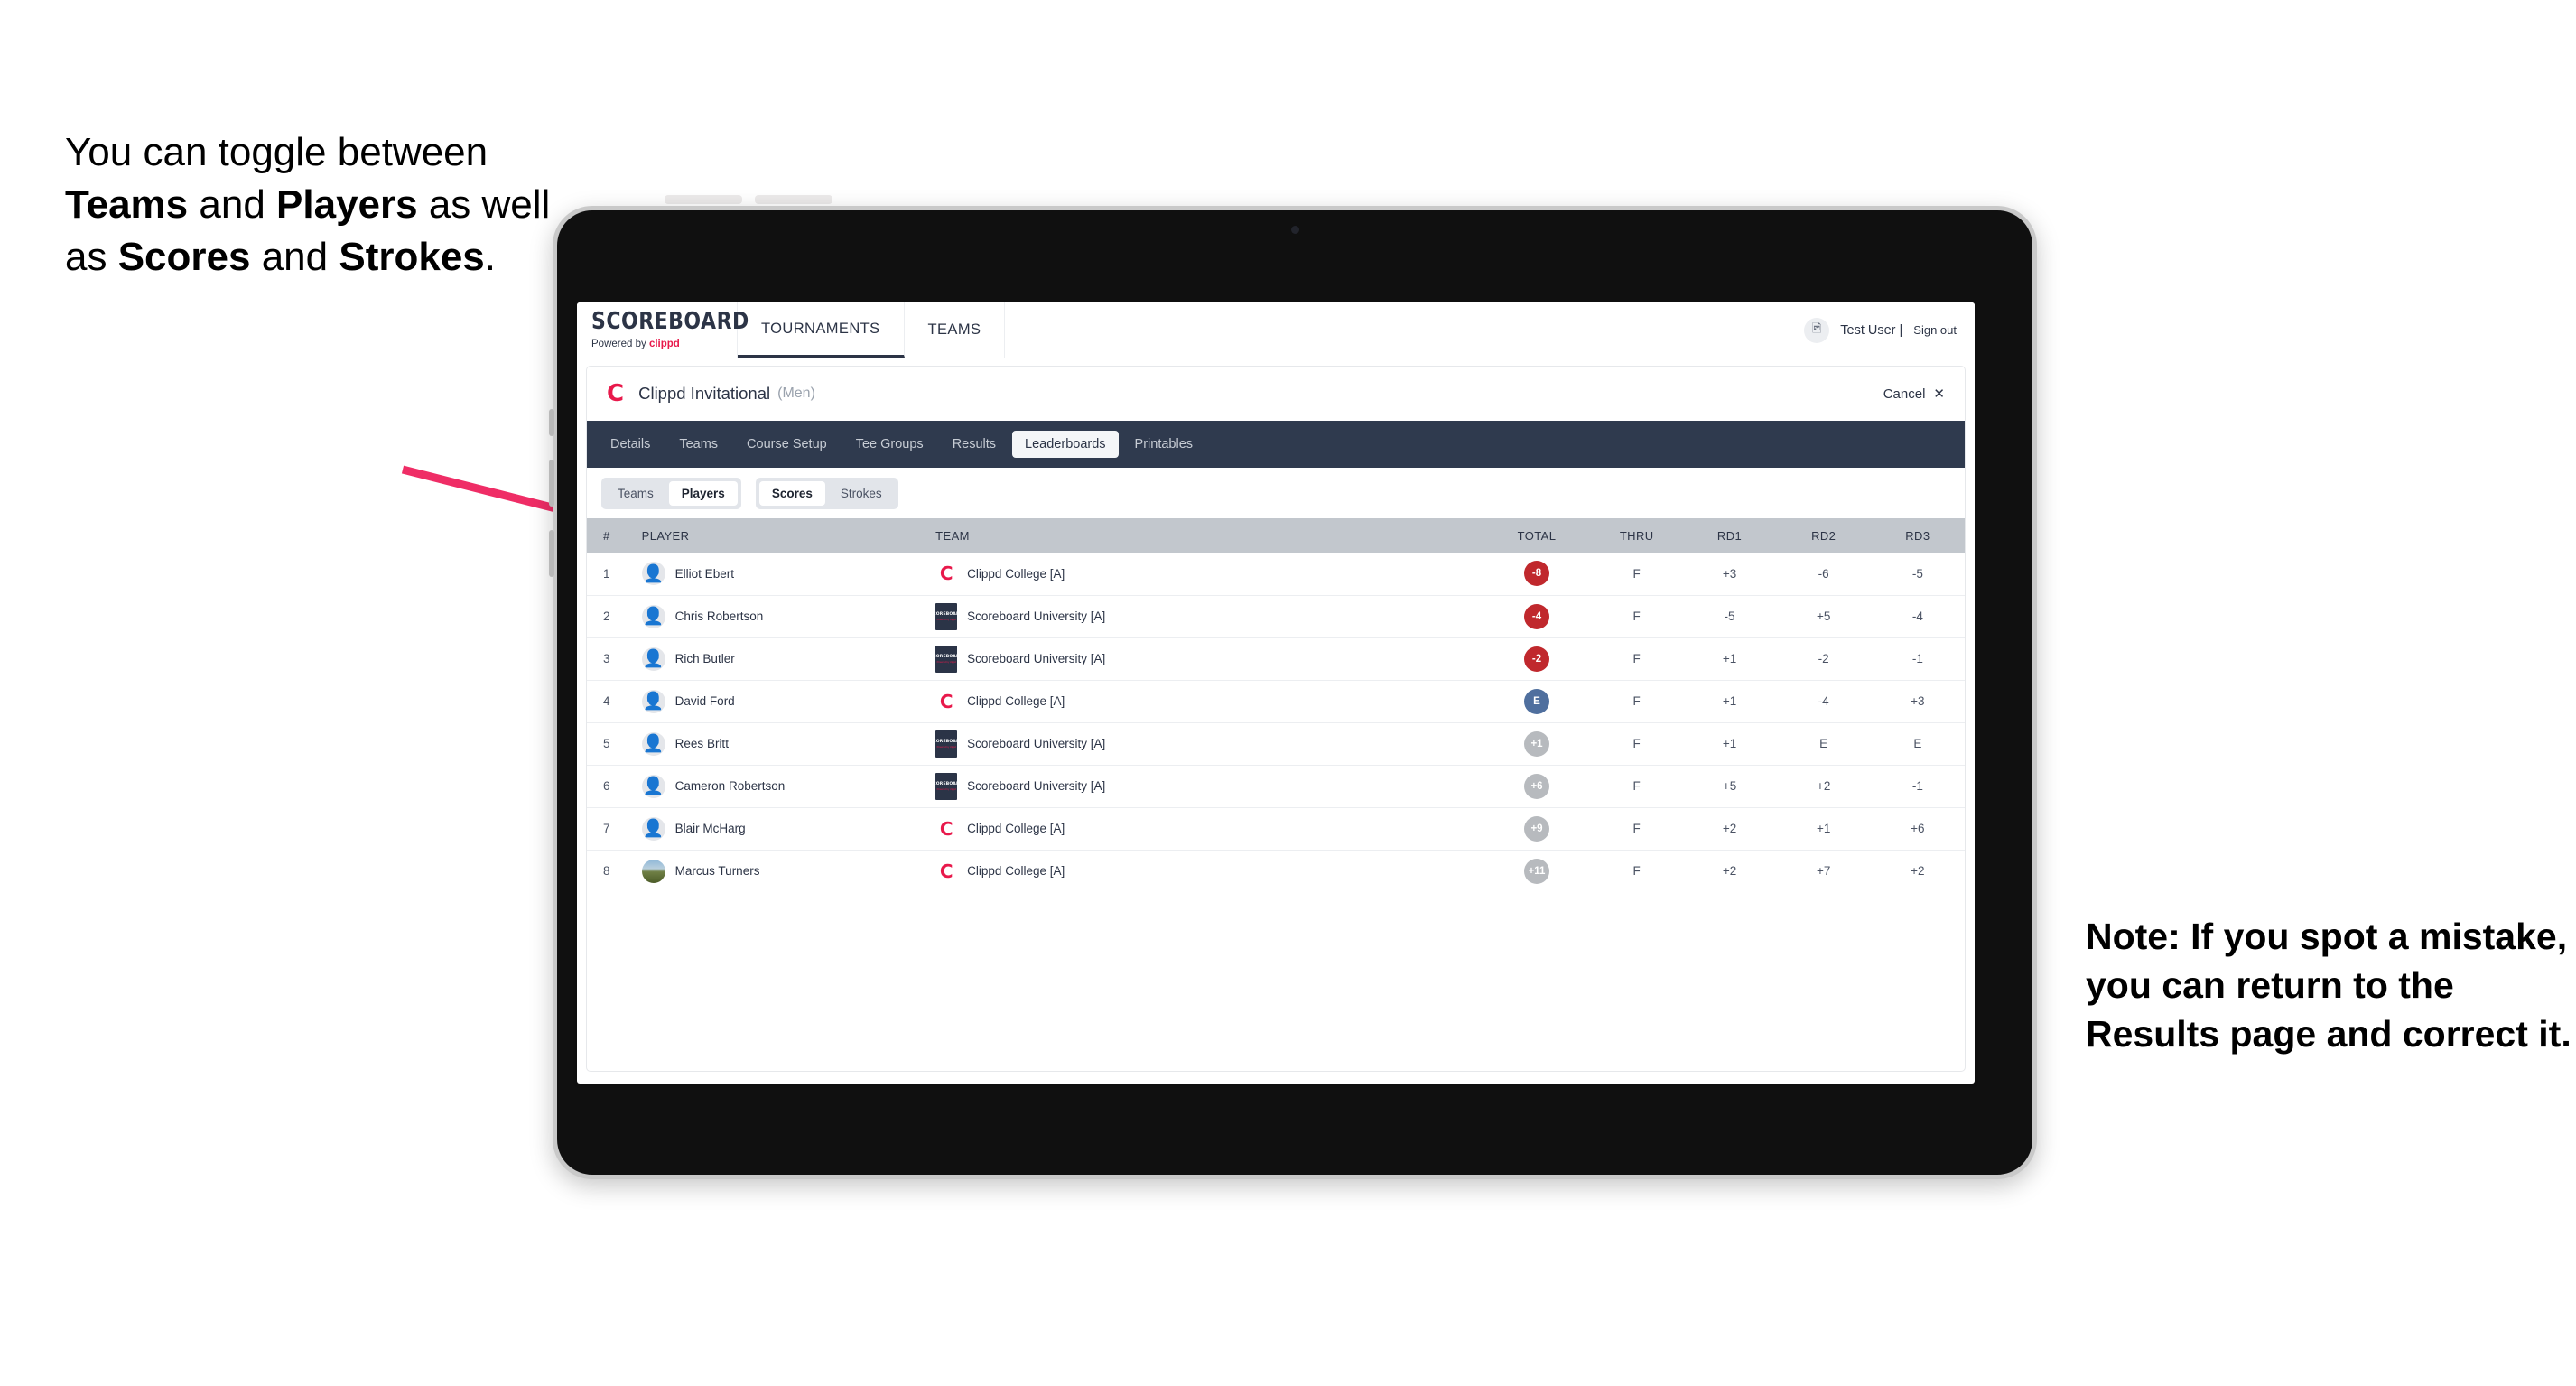 This screenshot has width=2576, height=1386. I want to click on nav-tab-tournaments: TOURNAMENTS, so click(821, 330).